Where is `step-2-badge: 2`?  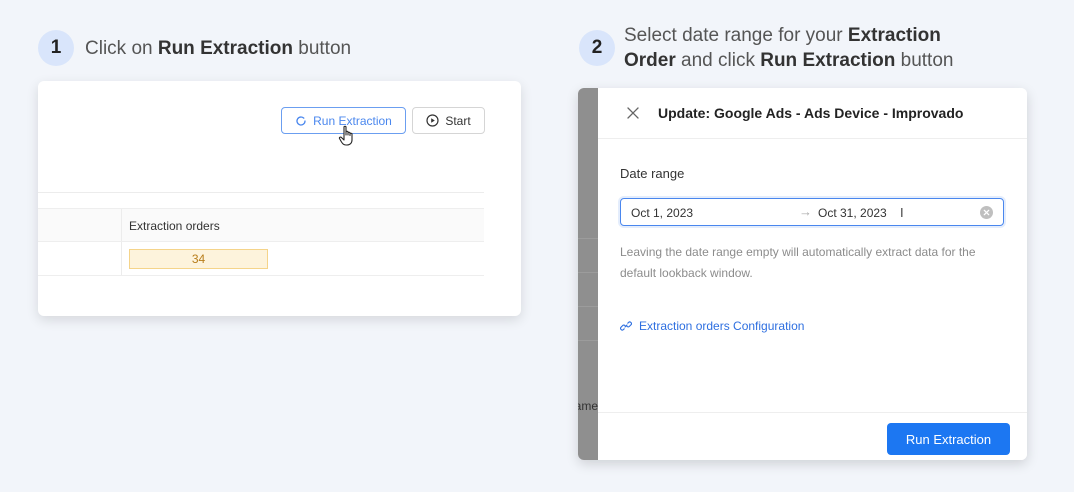
step-2-badge: 2 is located at coordinates (597, 48).